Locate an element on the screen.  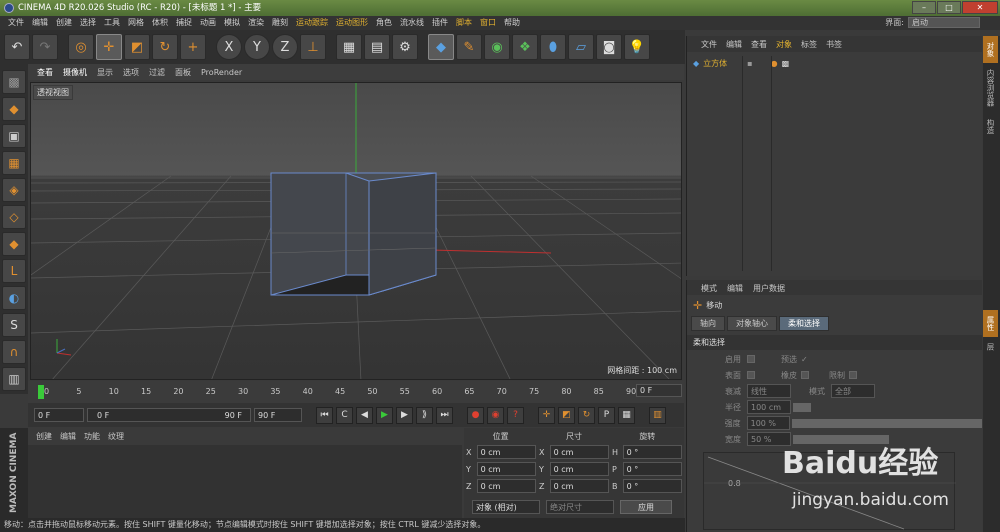
menu-item-17: 脚本 is located at coordinates (464, 23).